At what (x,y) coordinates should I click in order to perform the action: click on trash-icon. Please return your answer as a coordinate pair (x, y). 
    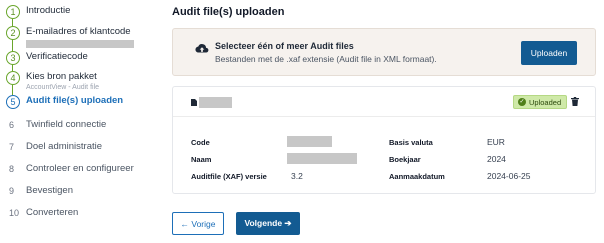
    Looking at the image, I should click on (575, 101).